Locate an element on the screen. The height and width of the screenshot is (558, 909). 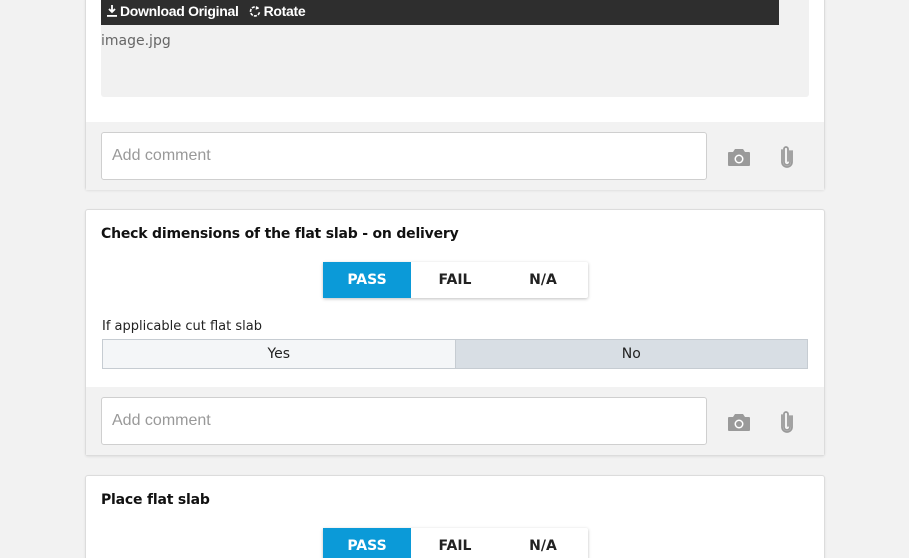
inspection-item-card: Place flat slab PASS FAIL N/A is located at coordinates (455, 516).